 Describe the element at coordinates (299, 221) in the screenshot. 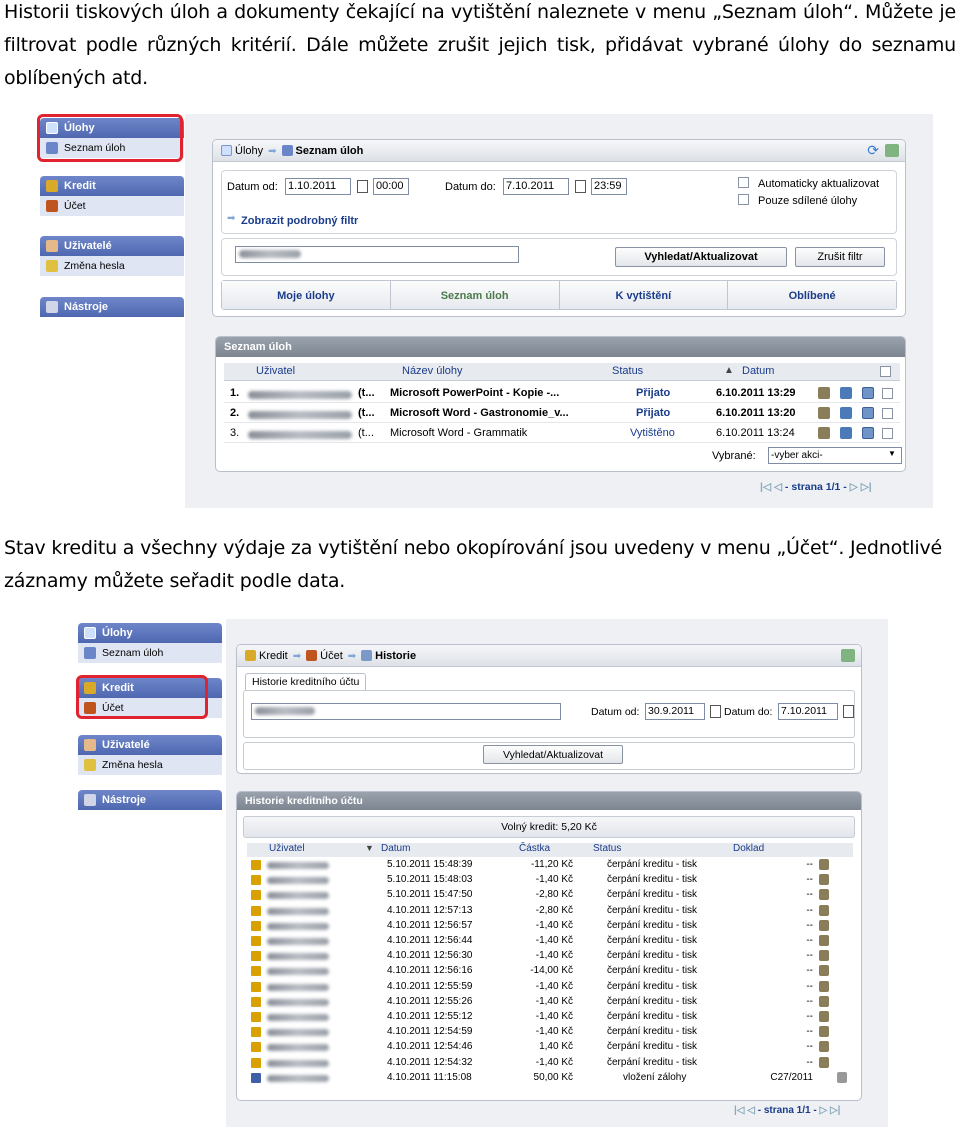

I see `detailed-filter-link: Zobrazit podrobný filtr` at that location.